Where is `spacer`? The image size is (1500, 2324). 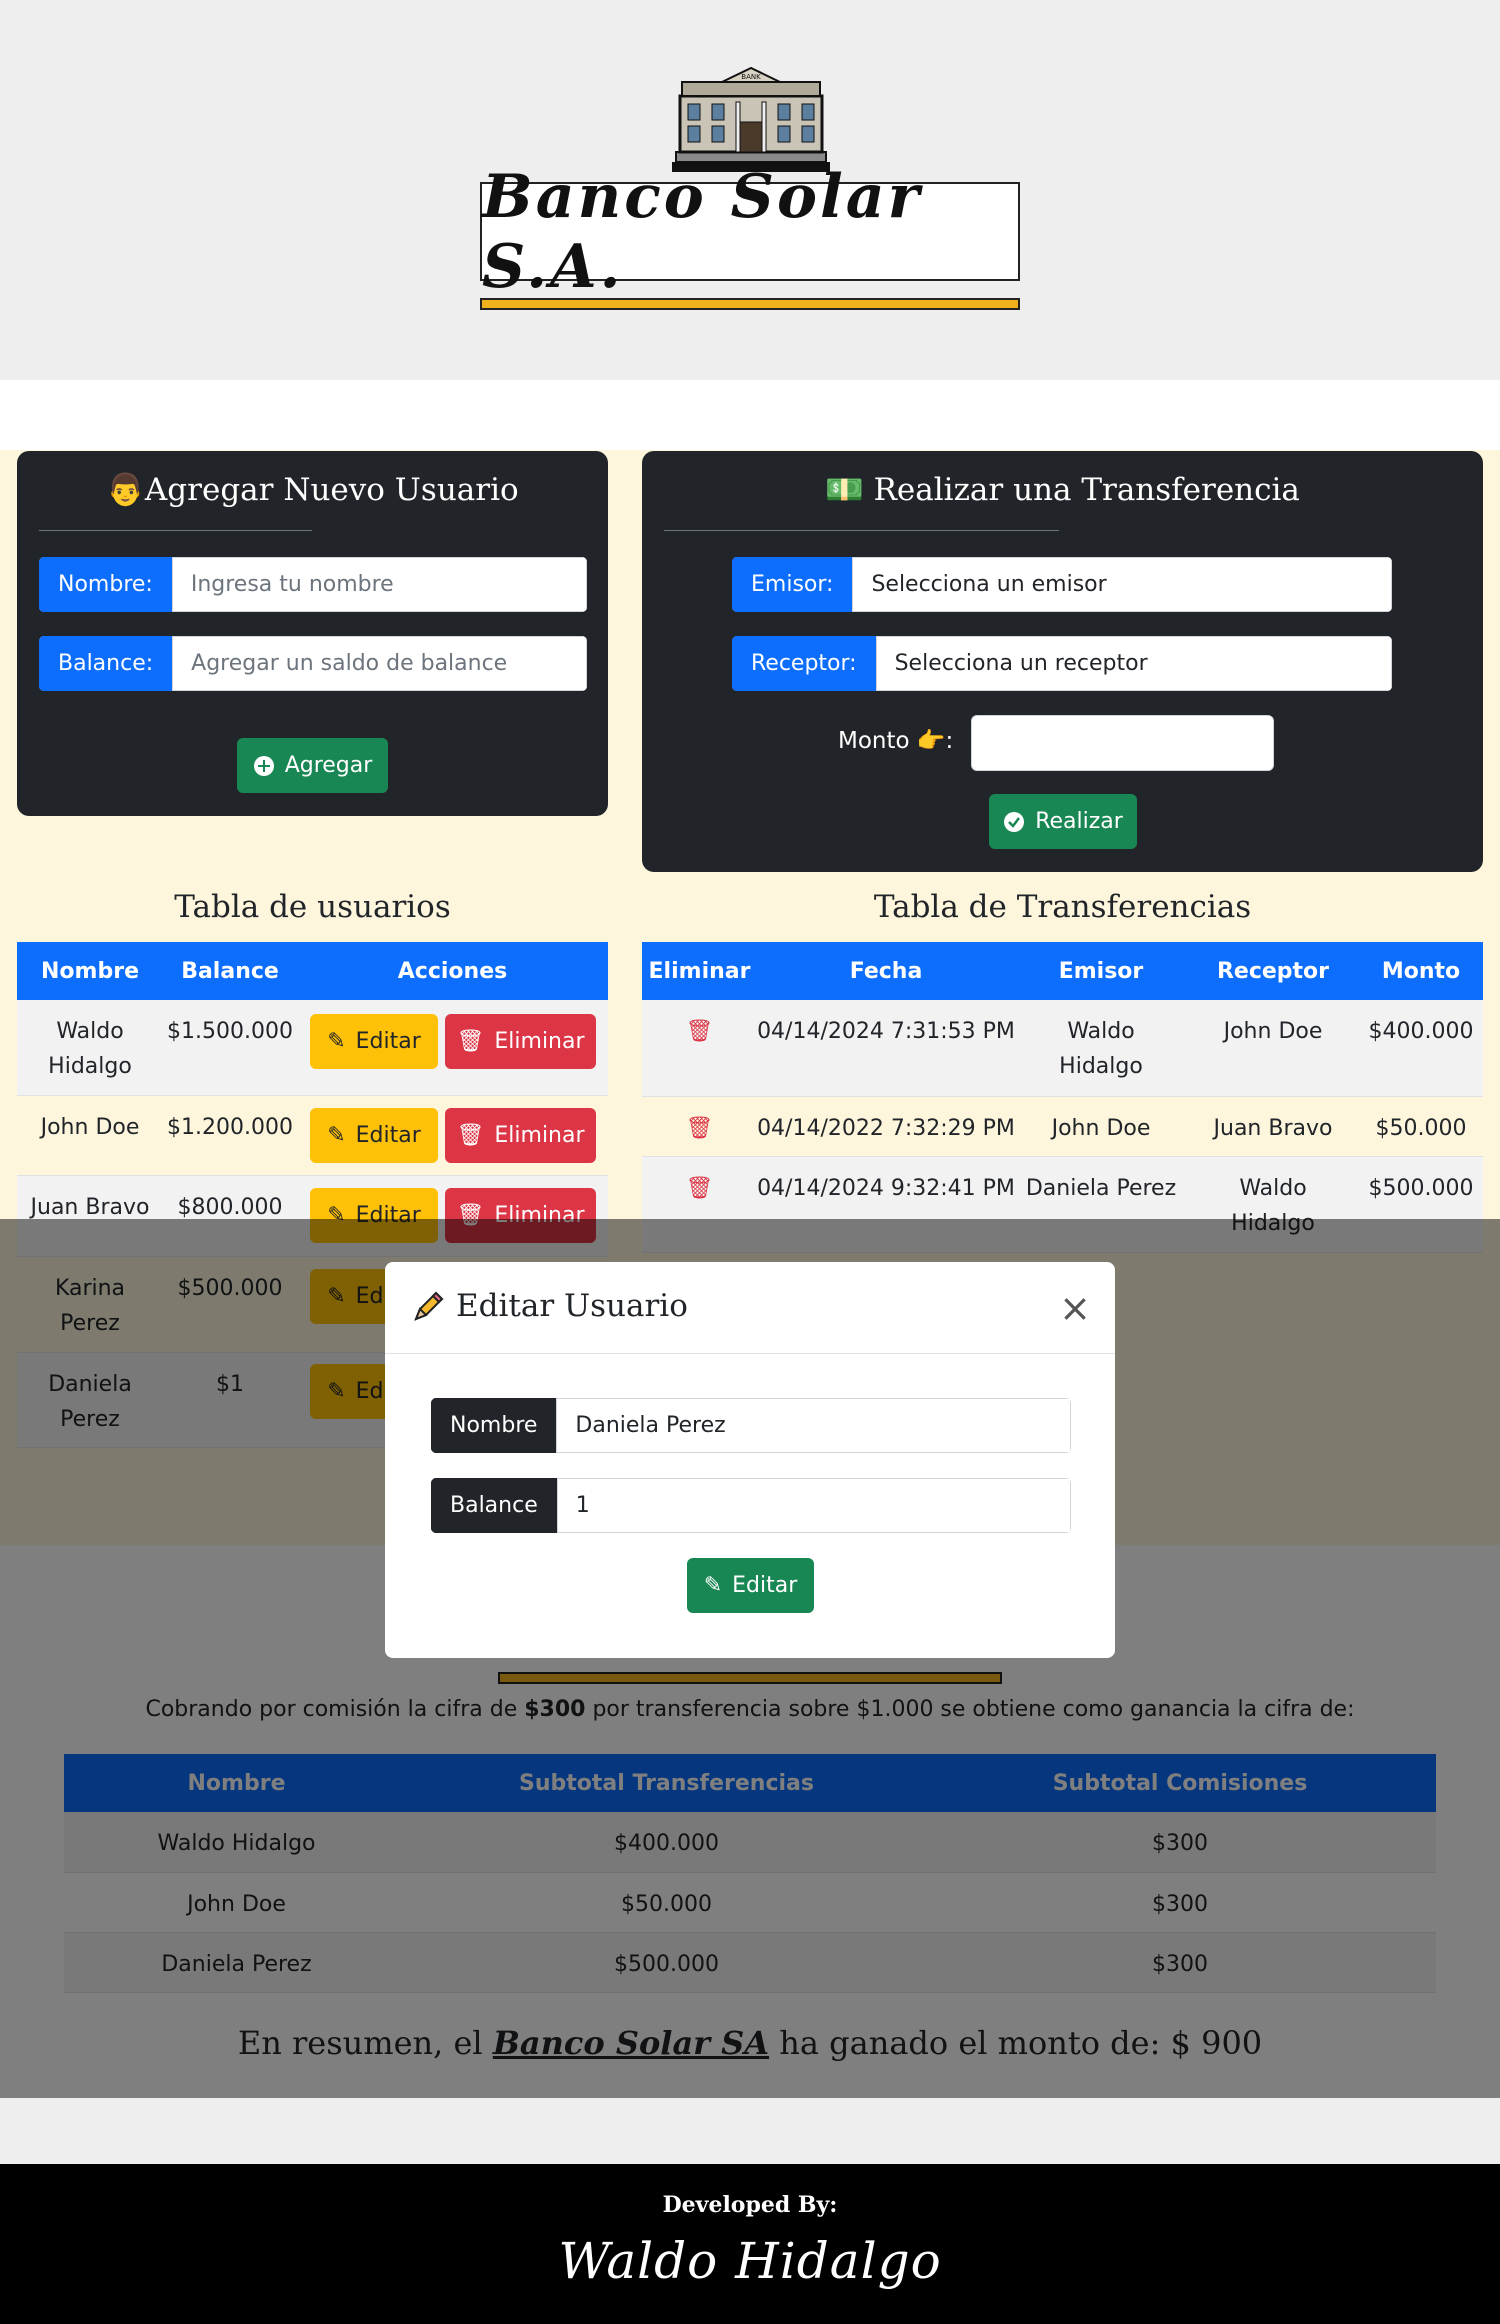 spacer is located at coordinates (750, 2131).